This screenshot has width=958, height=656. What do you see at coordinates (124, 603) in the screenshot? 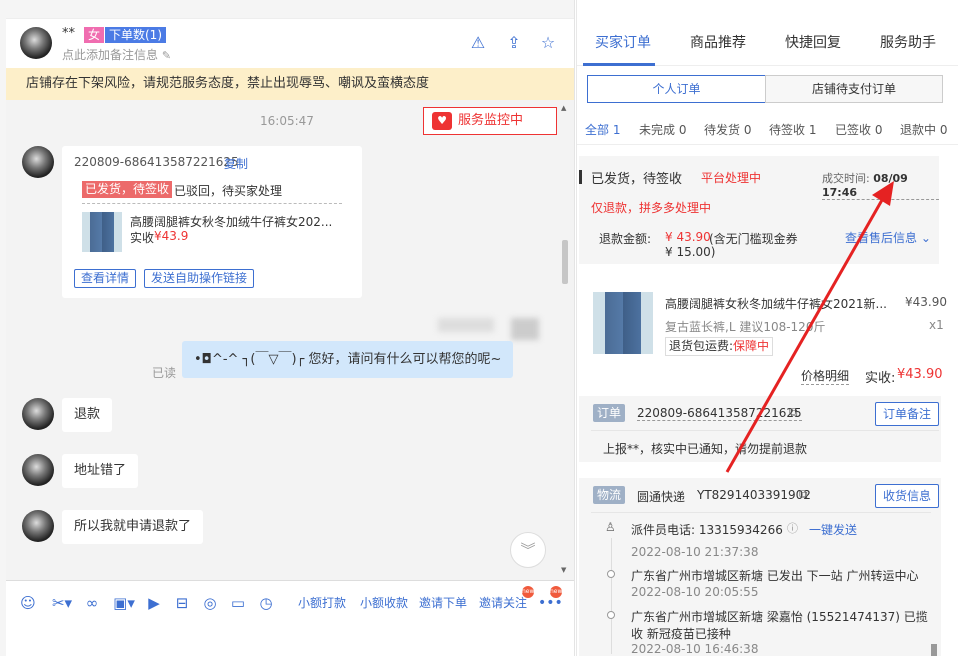
I see `image-icon: ▣▾` at bounding box center [124, 603].